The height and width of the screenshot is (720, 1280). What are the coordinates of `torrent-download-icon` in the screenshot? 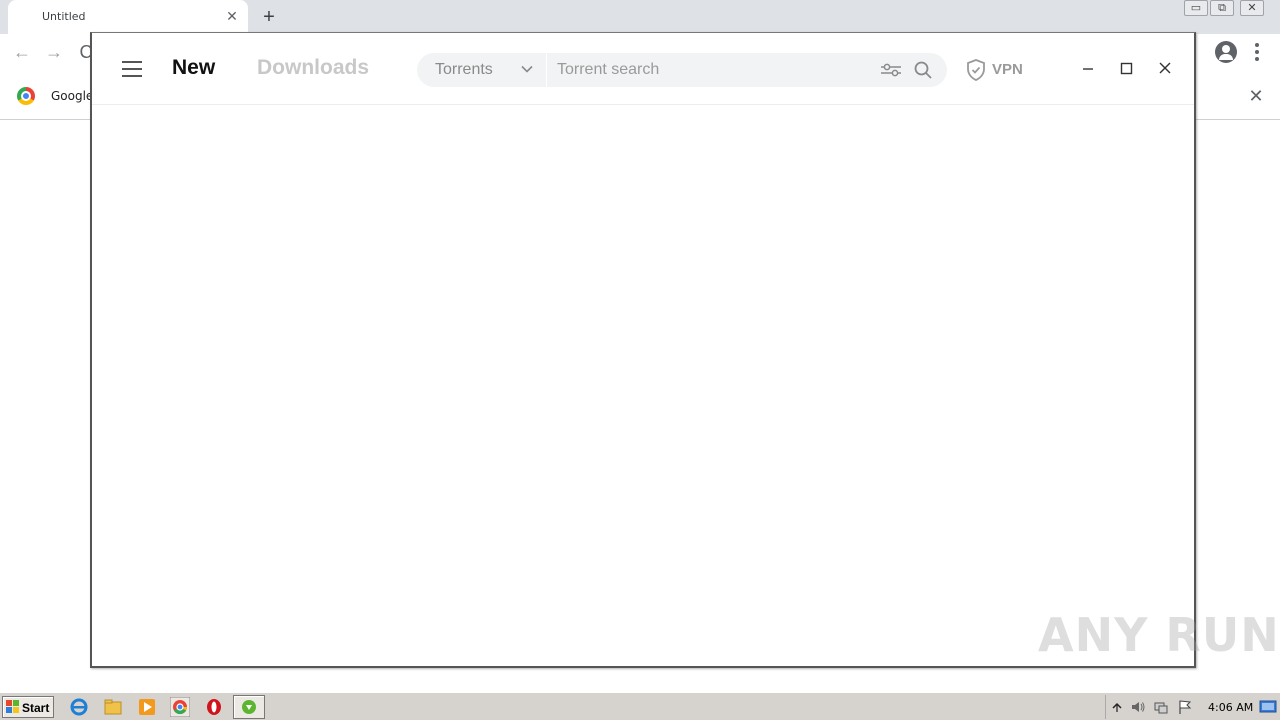 It's located at (249, 707).